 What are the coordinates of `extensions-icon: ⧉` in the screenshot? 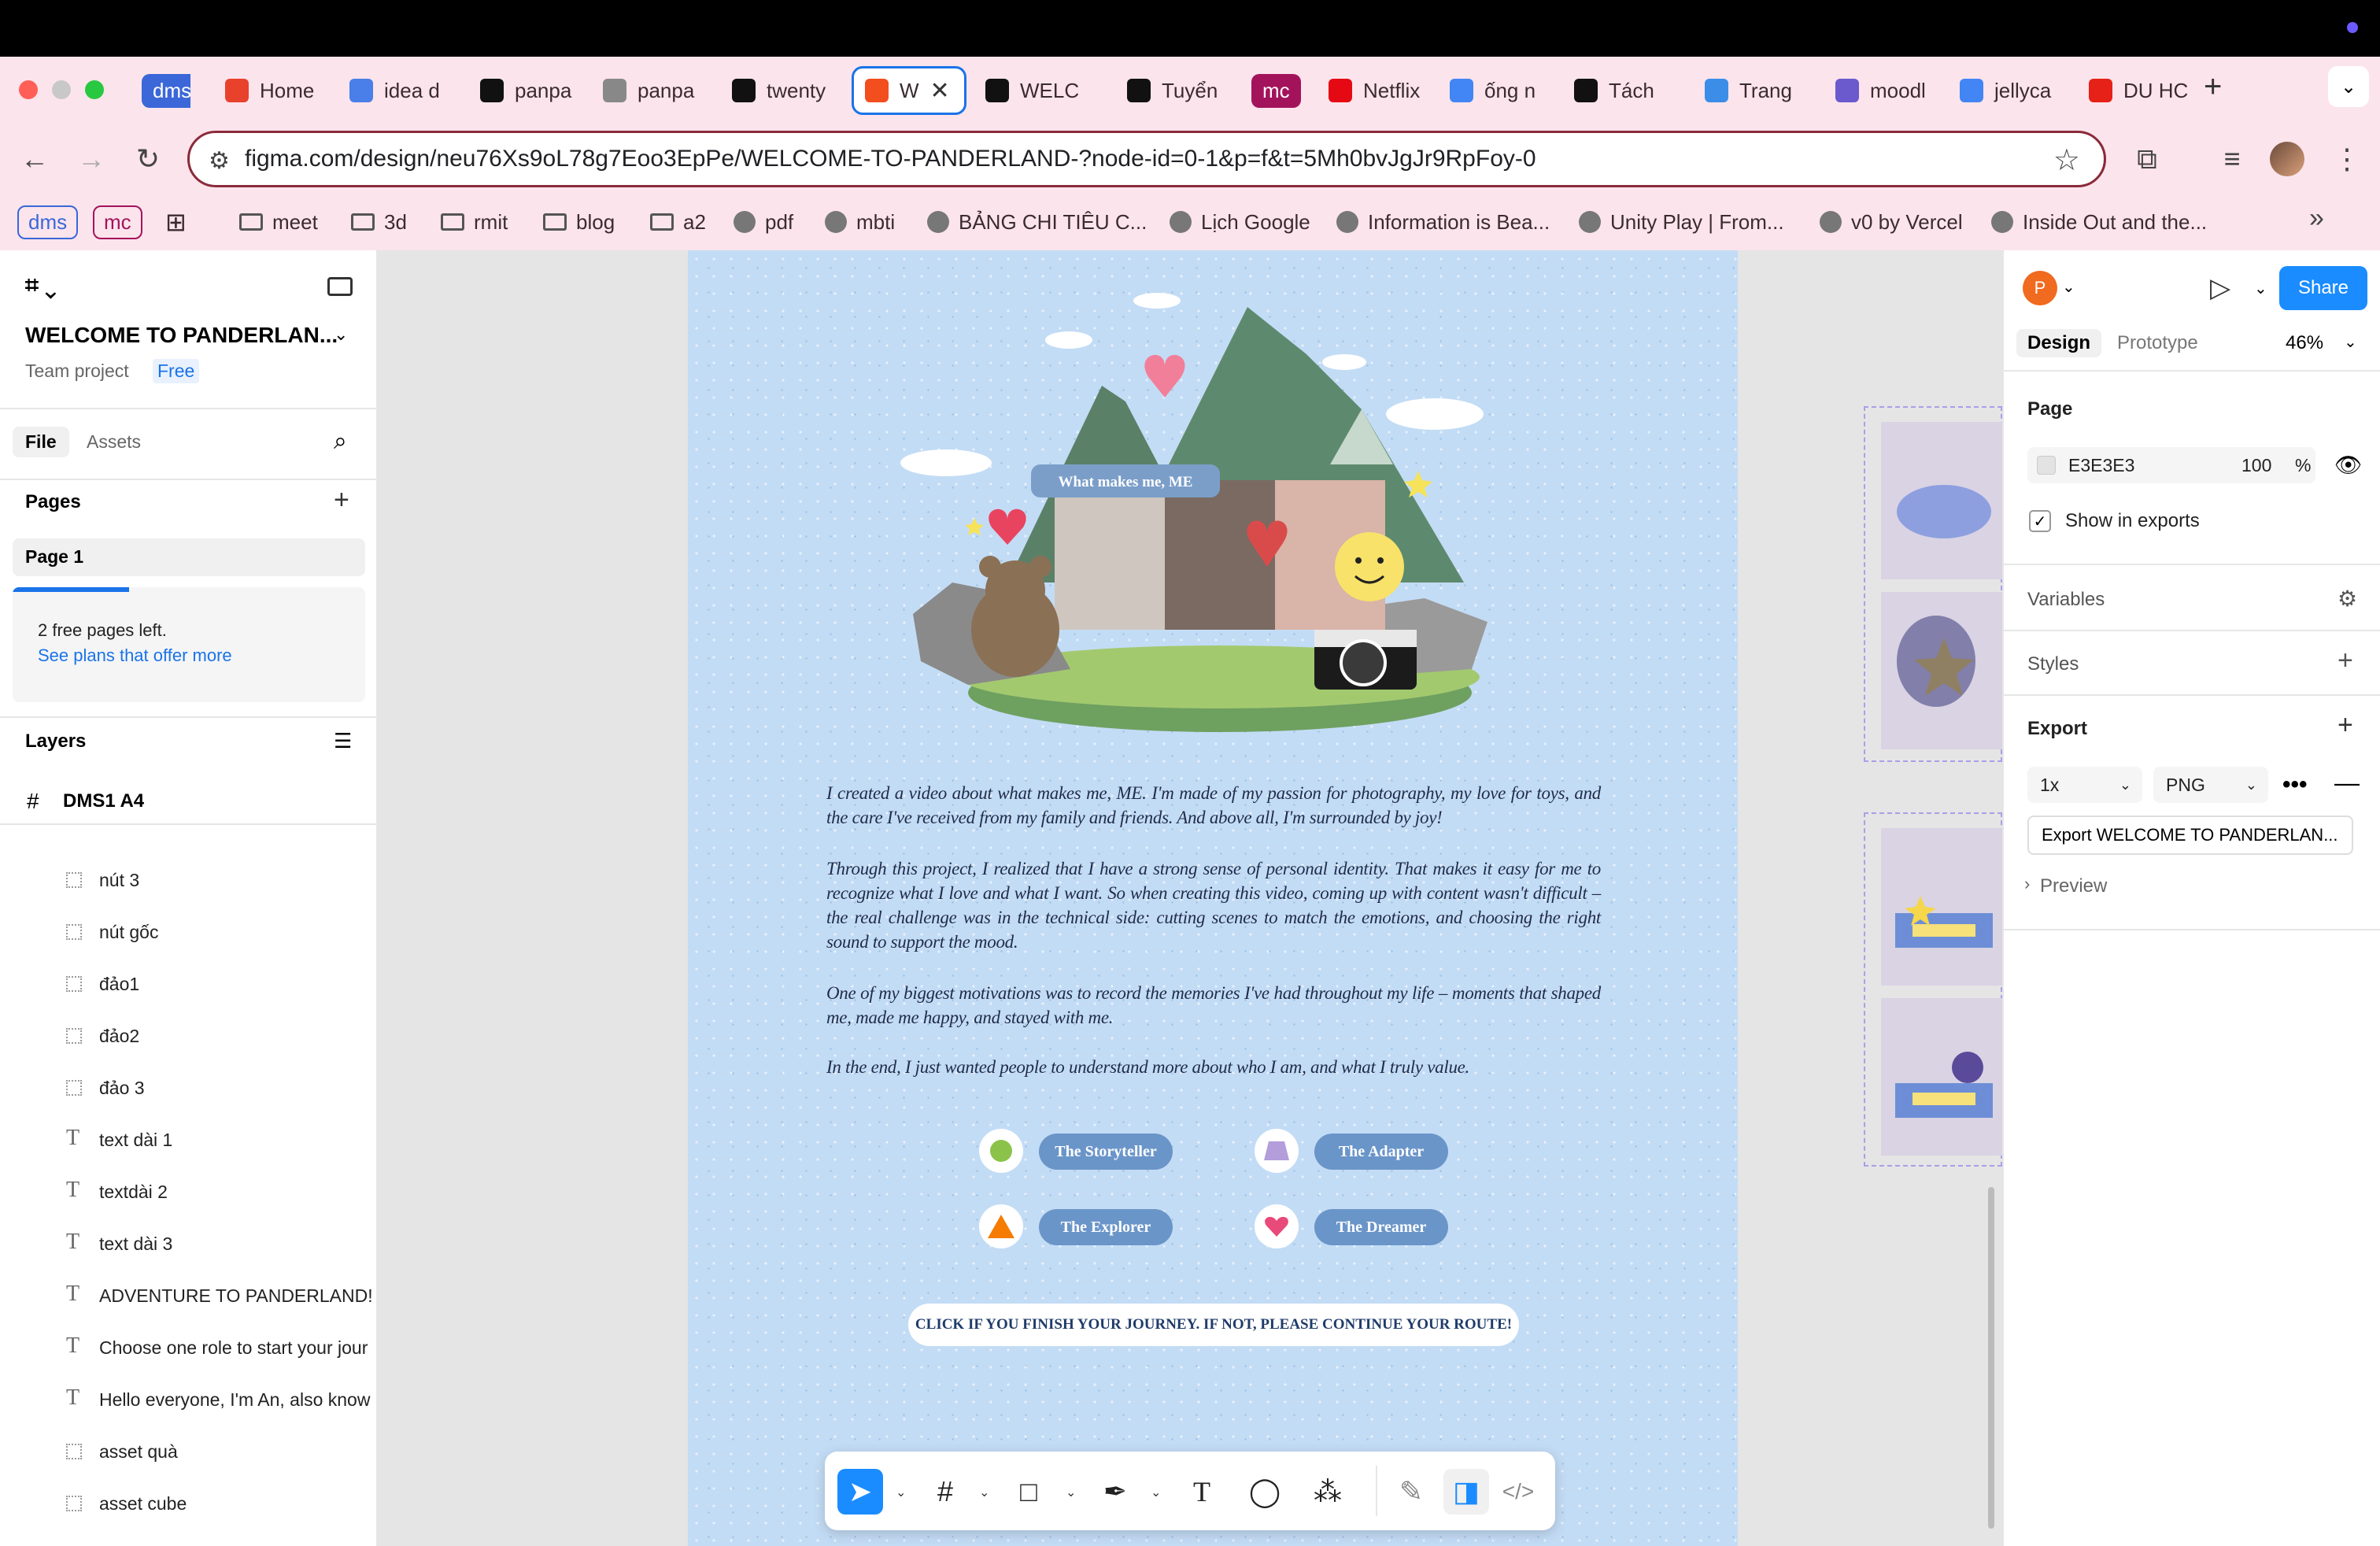 It's located at (2147, 159).